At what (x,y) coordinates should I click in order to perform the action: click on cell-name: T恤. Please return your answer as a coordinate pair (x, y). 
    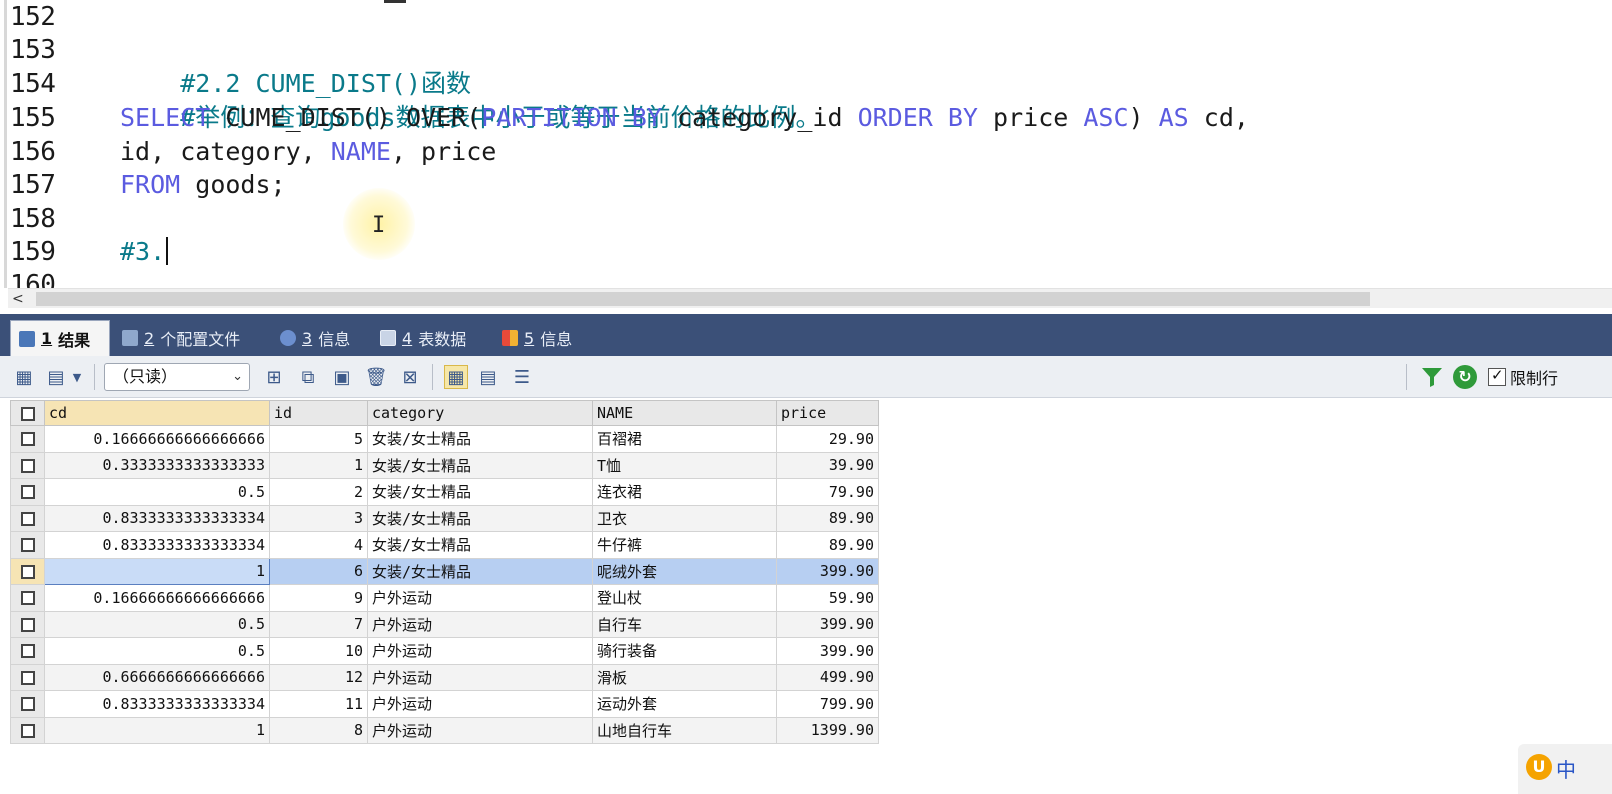
    Looking at the image, I should click on (684, 465).